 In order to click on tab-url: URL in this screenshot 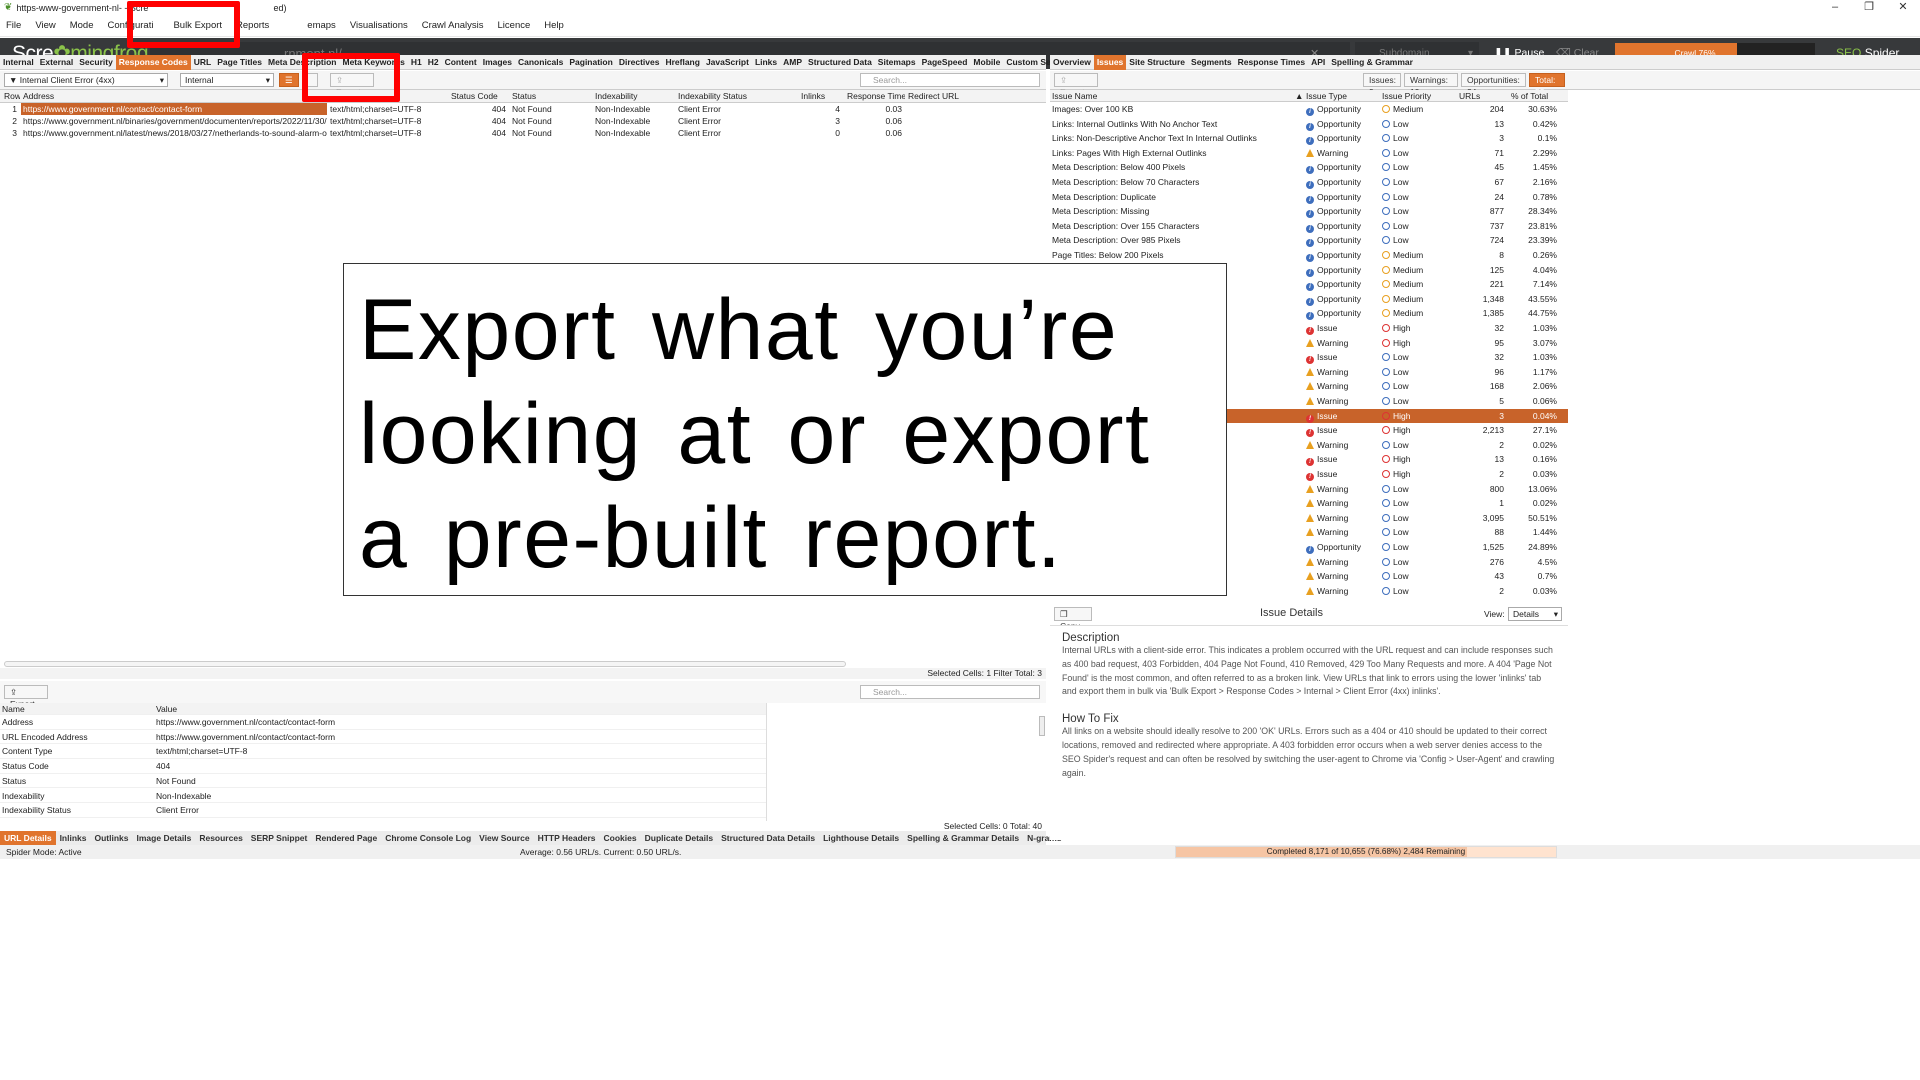, I will do `click(202, 62)`.